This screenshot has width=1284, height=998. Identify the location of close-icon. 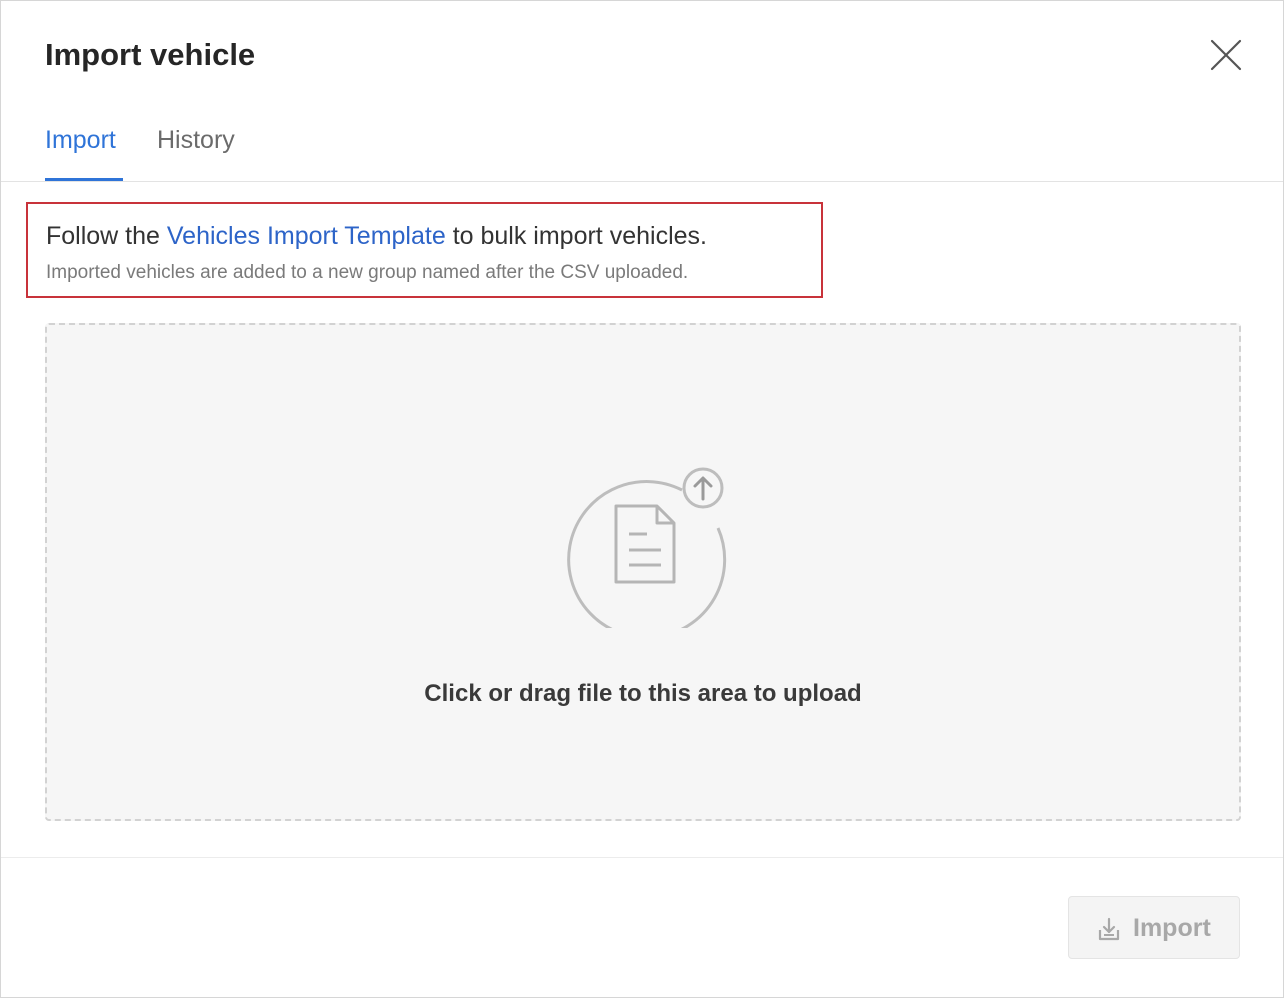
(1226, 55).